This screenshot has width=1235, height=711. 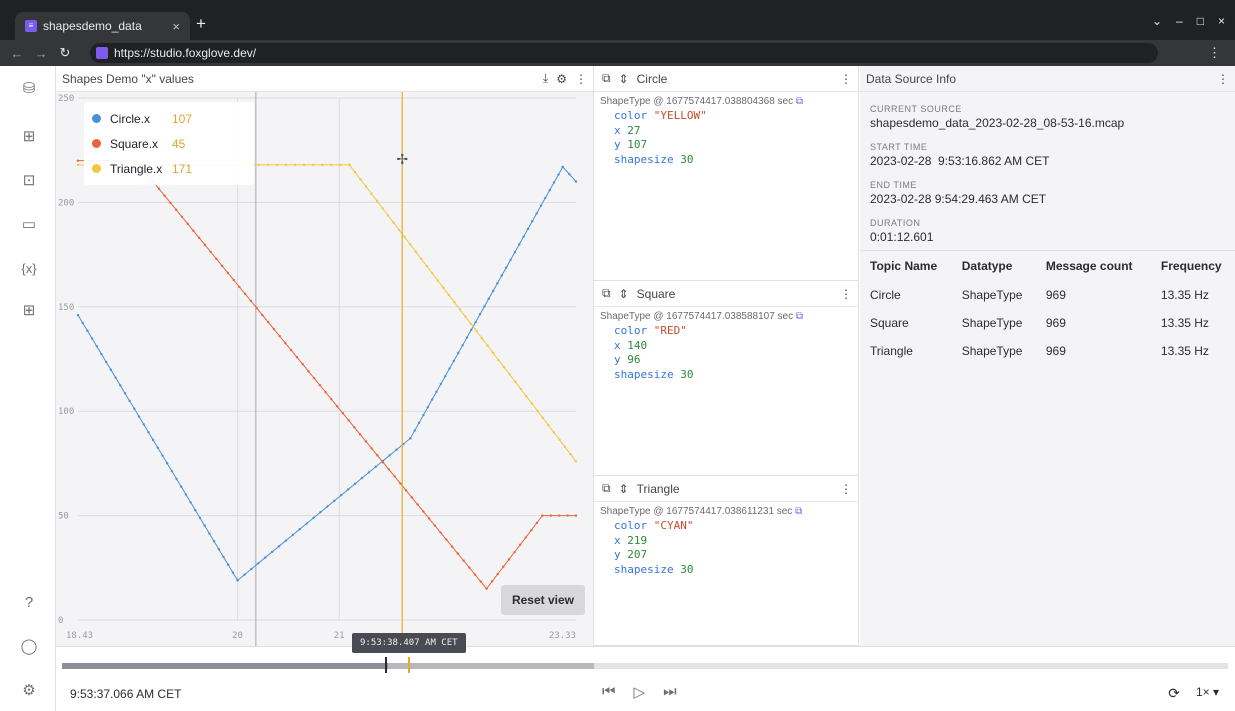 What do you see at coordinates (29, 603) in the screenshot?
I see `help-icon: ?` at bounding box center [29, 603].